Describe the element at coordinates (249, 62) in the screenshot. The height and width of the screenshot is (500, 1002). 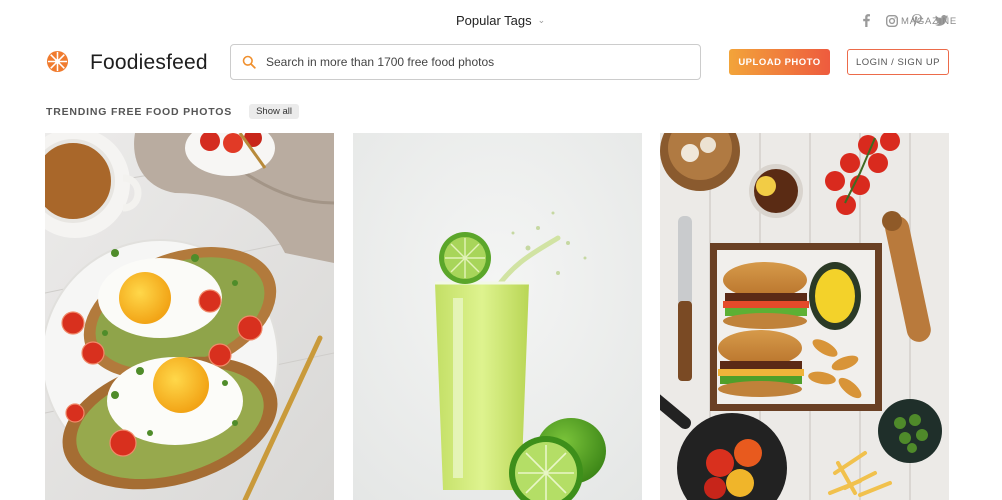
I see `search-icon` at that location.